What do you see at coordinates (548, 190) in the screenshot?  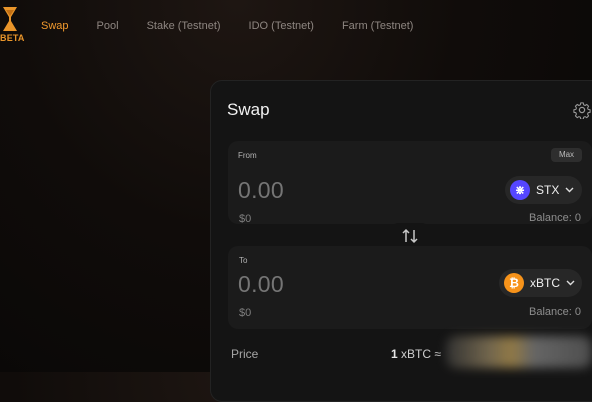 I see `from-token-name: STX` at bounding box center [548, 190].